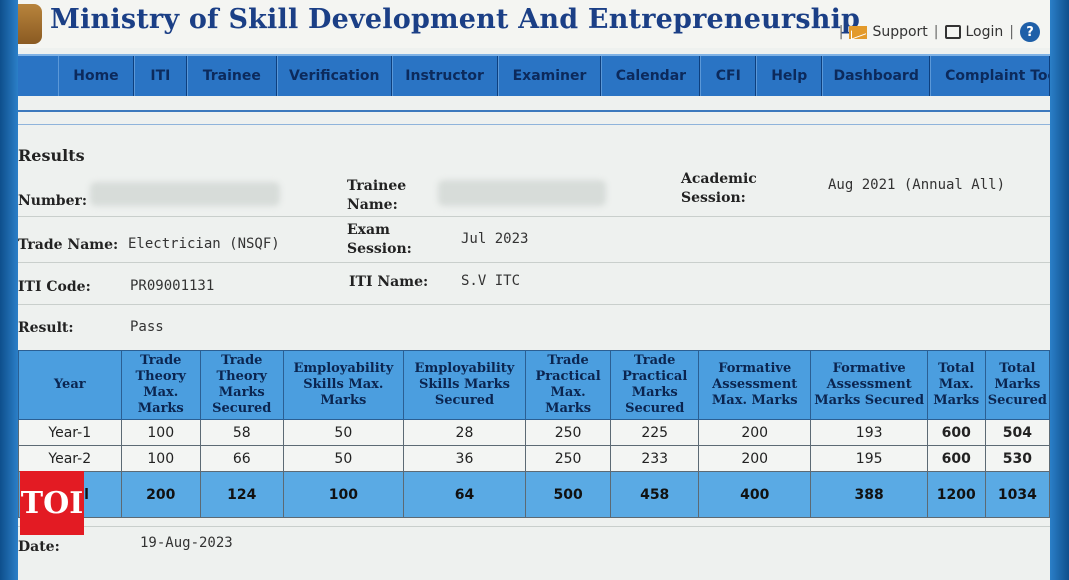  What do you see at coordinates (241, 494) in the screenshot?
I see `table-cell: 124` at bounding box center [241, 494].